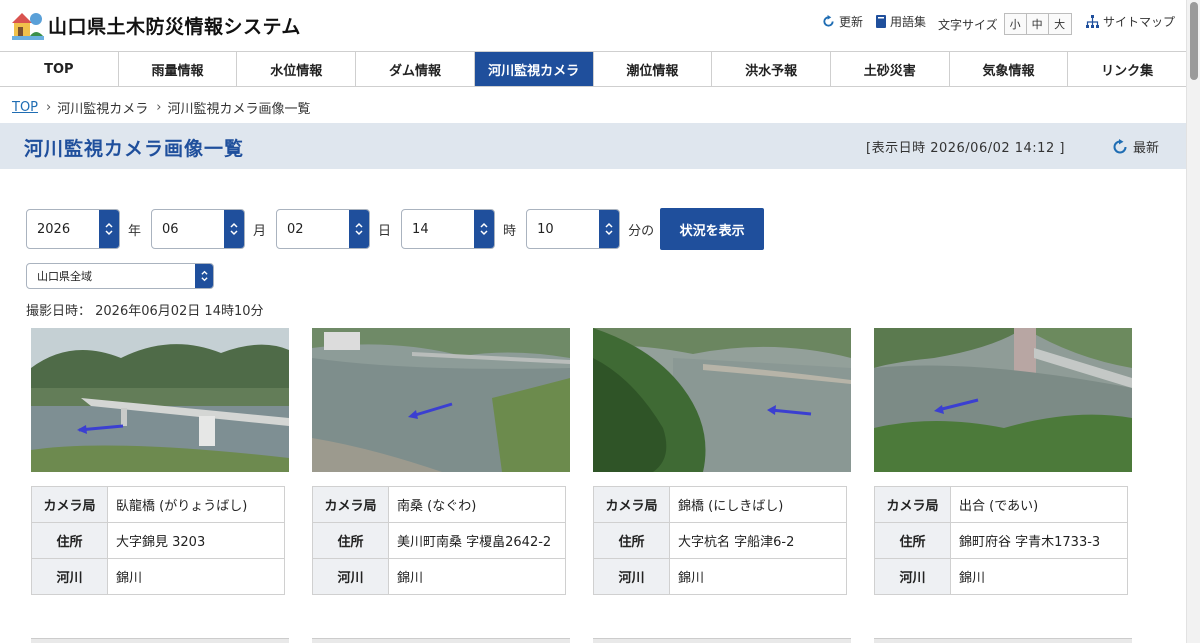 This screenshot has height=643, width=1200. I want to click on font-size-medium-button: 中, so click(1037, 24).